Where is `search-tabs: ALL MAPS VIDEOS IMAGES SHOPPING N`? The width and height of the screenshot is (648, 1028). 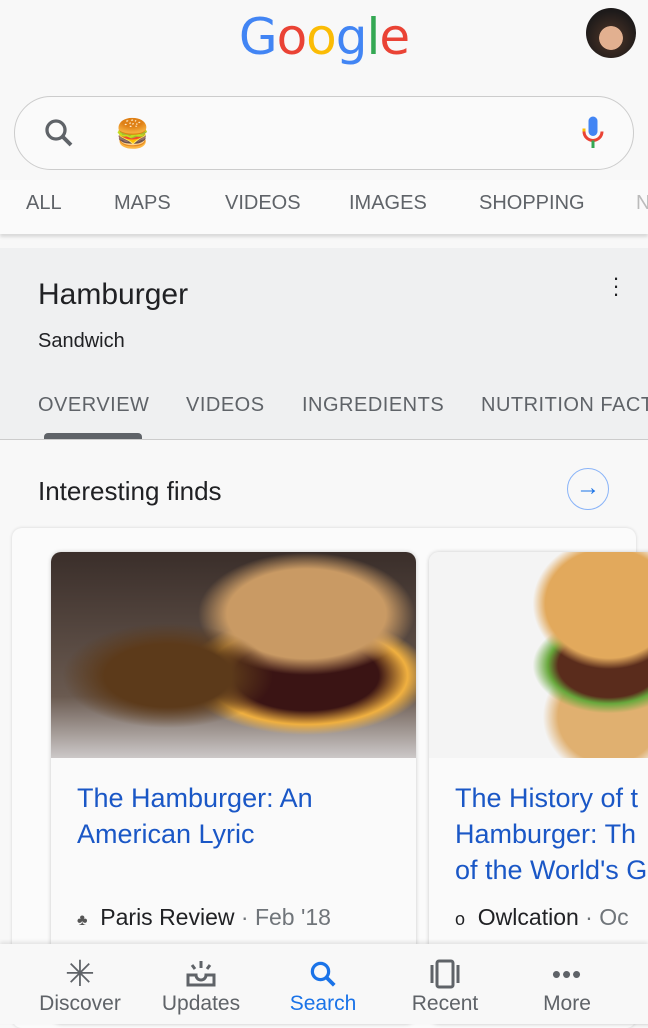 search-tabs: ALL MAPS VIDEOS IMAGES SHOPPING N is located at coordinates (324, 207).